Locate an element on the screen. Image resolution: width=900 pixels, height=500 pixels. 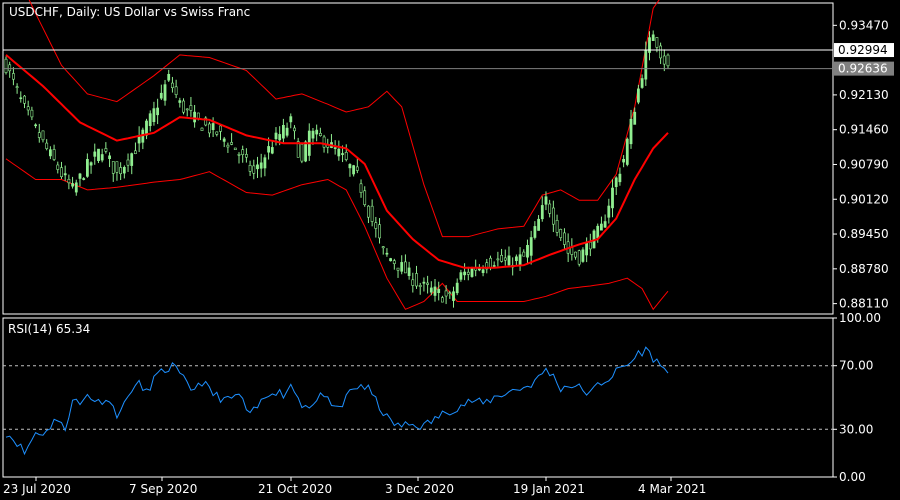
current-price-box: 0.92636 is located at coordinates (864, 69).